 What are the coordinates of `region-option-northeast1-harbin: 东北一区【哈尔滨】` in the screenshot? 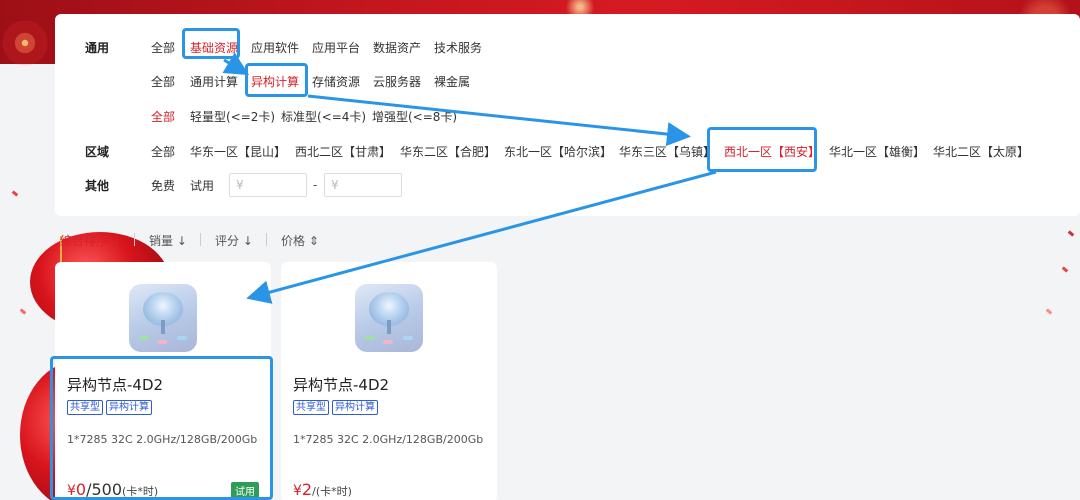 It's located at (558, 151).